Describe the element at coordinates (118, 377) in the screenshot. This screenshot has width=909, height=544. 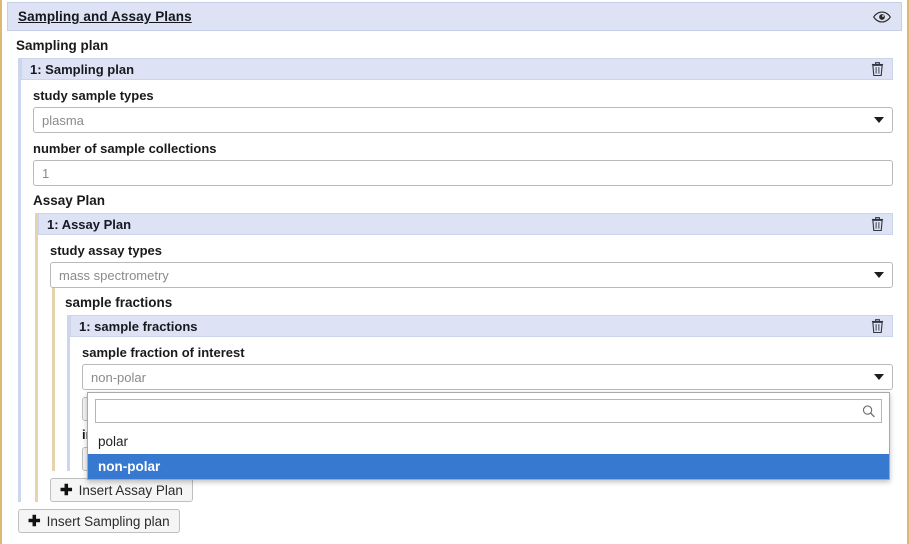
I see `sample-fraction-of-interest-value: non-polar` at that location.